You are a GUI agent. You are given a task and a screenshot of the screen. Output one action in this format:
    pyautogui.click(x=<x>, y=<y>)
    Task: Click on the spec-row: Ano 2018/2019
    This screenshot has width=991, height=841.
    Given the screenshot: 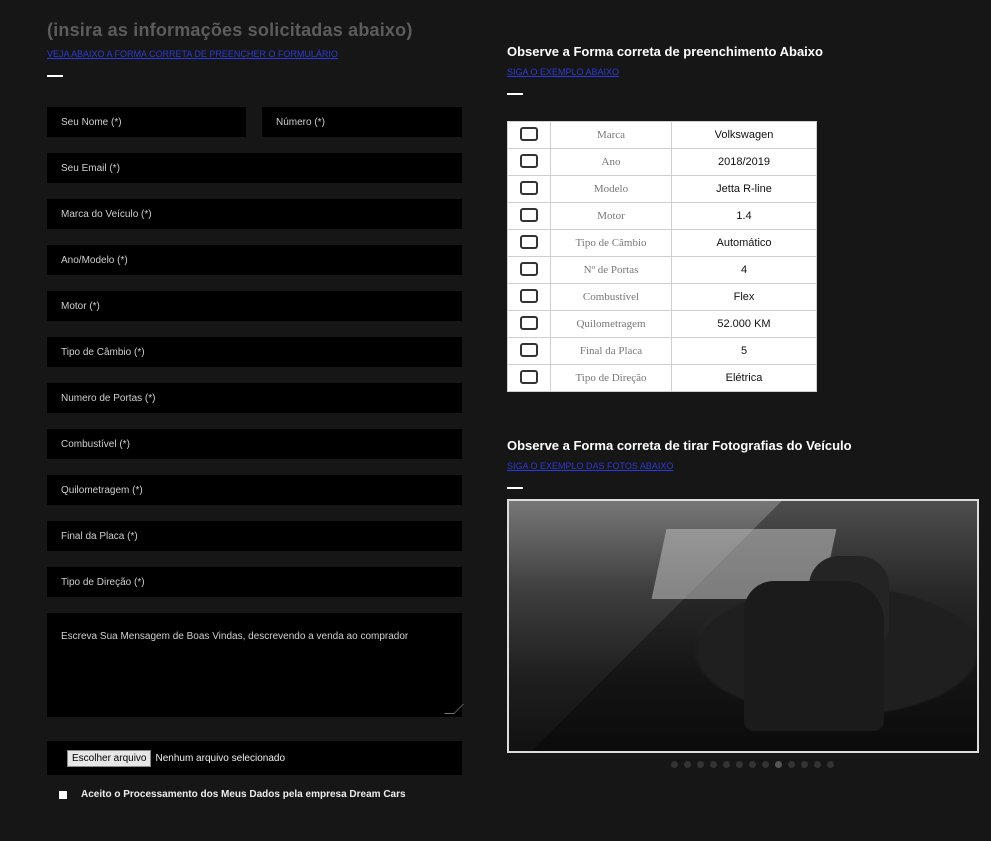 What is the action you would take?
    pyautogui.click(x=662, y=162)
    